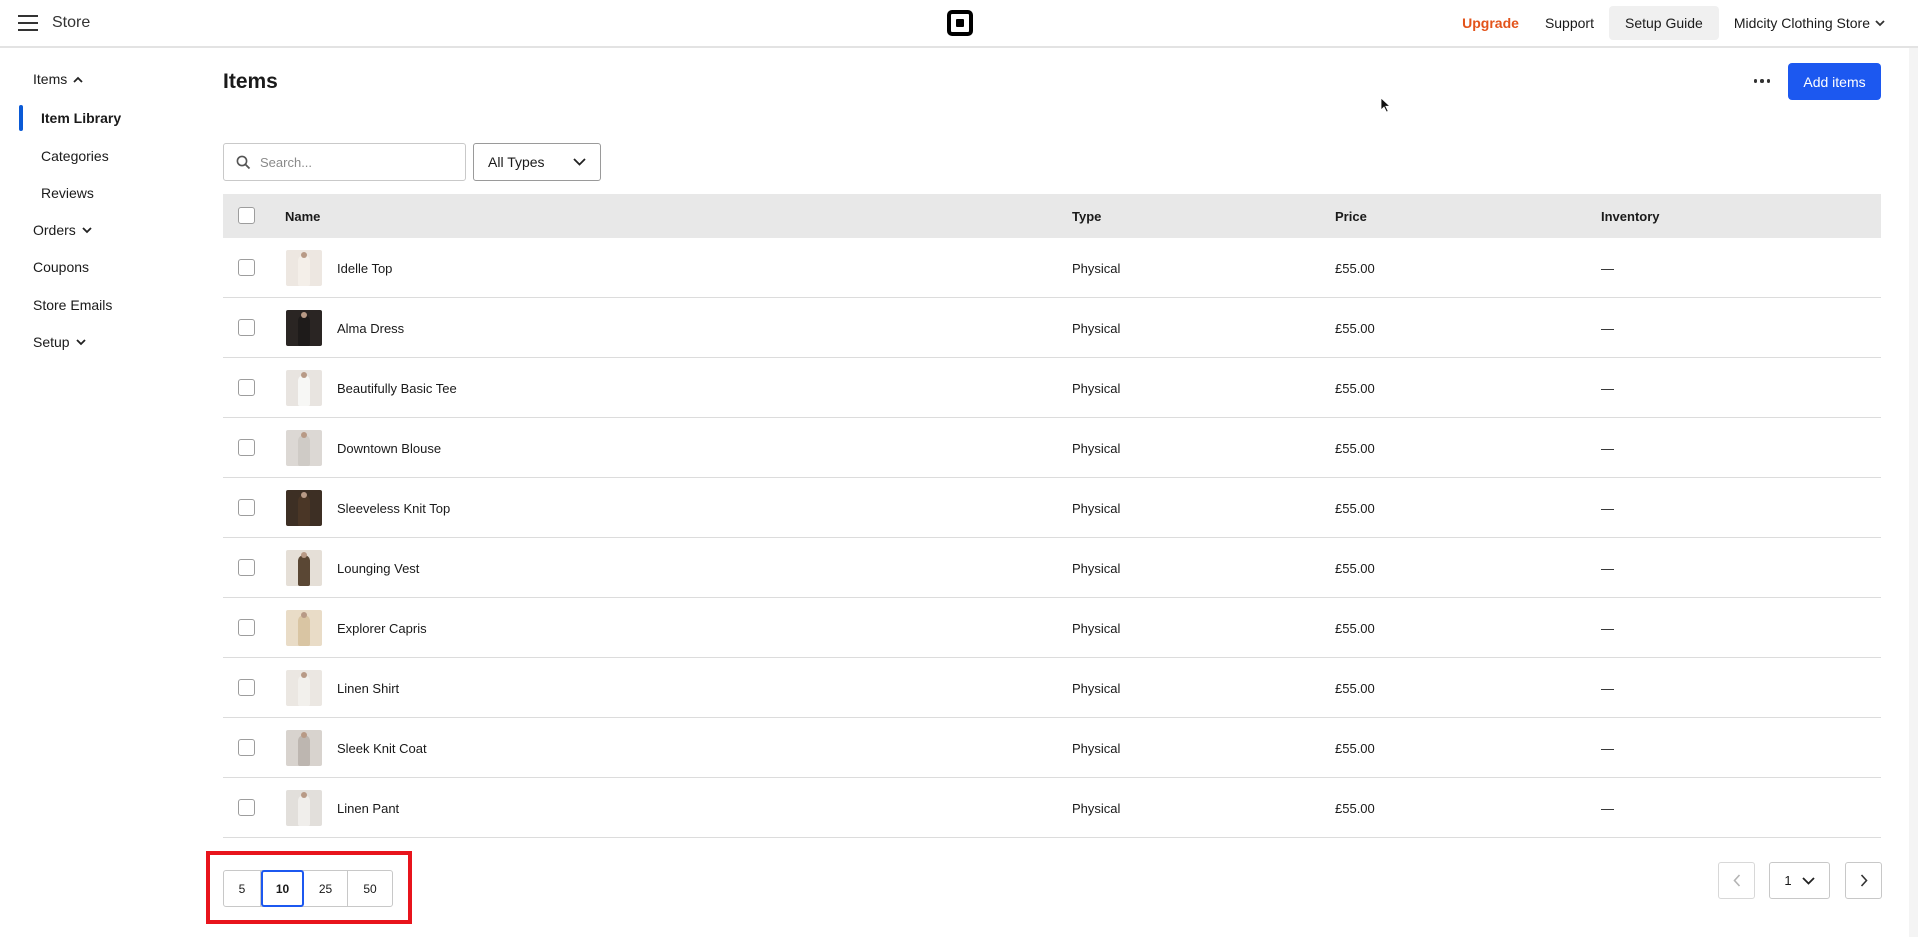  What do you see at coordinates (1799, 880) in the screenshot?
I see `page-select: 1` at bounding box center [1799, 880].